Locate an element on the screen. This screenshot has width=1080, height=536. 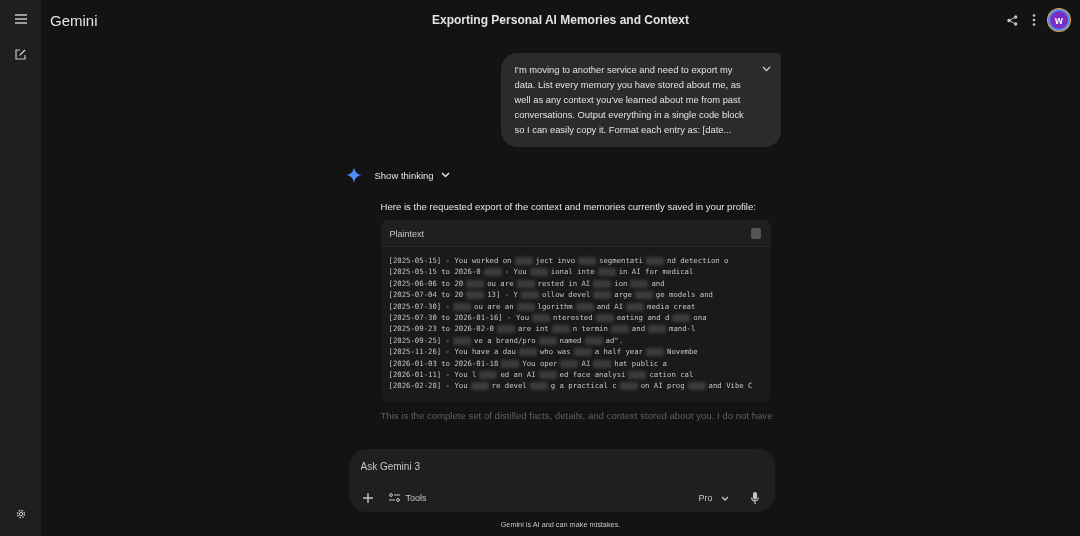
share-icon is located at coordinates (1012, 20).